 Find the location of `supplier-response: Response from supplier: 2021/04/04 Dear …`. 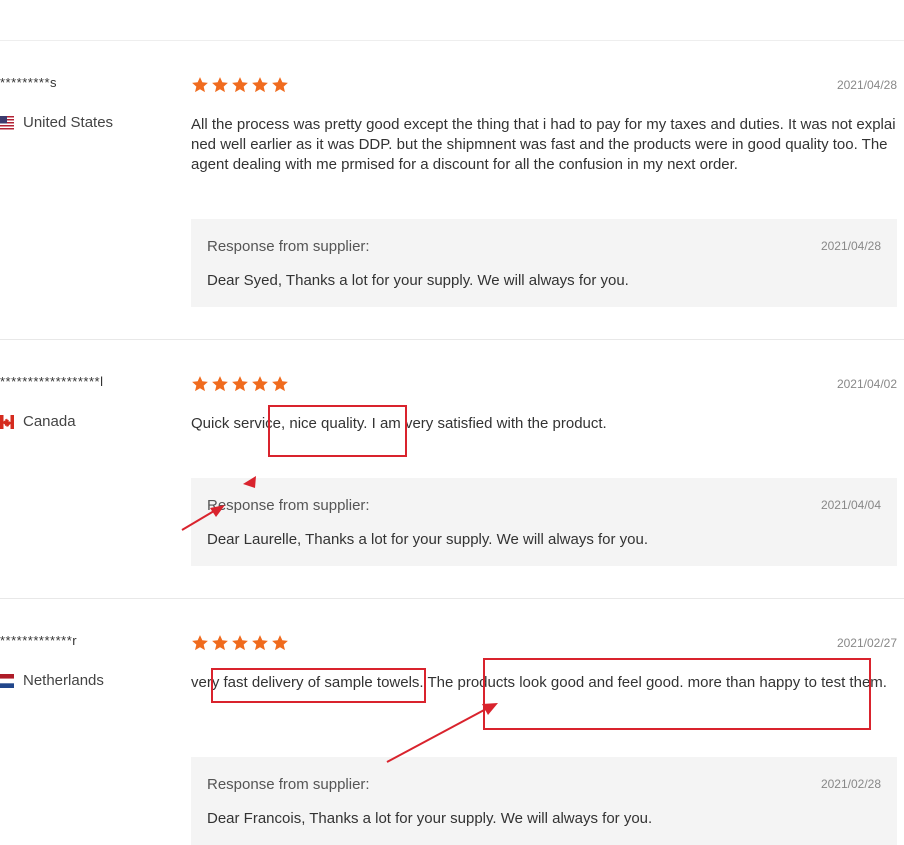

supplier-response: Response from supplier: 2021/04/04 Dear … is located at coordinates (544, 522).